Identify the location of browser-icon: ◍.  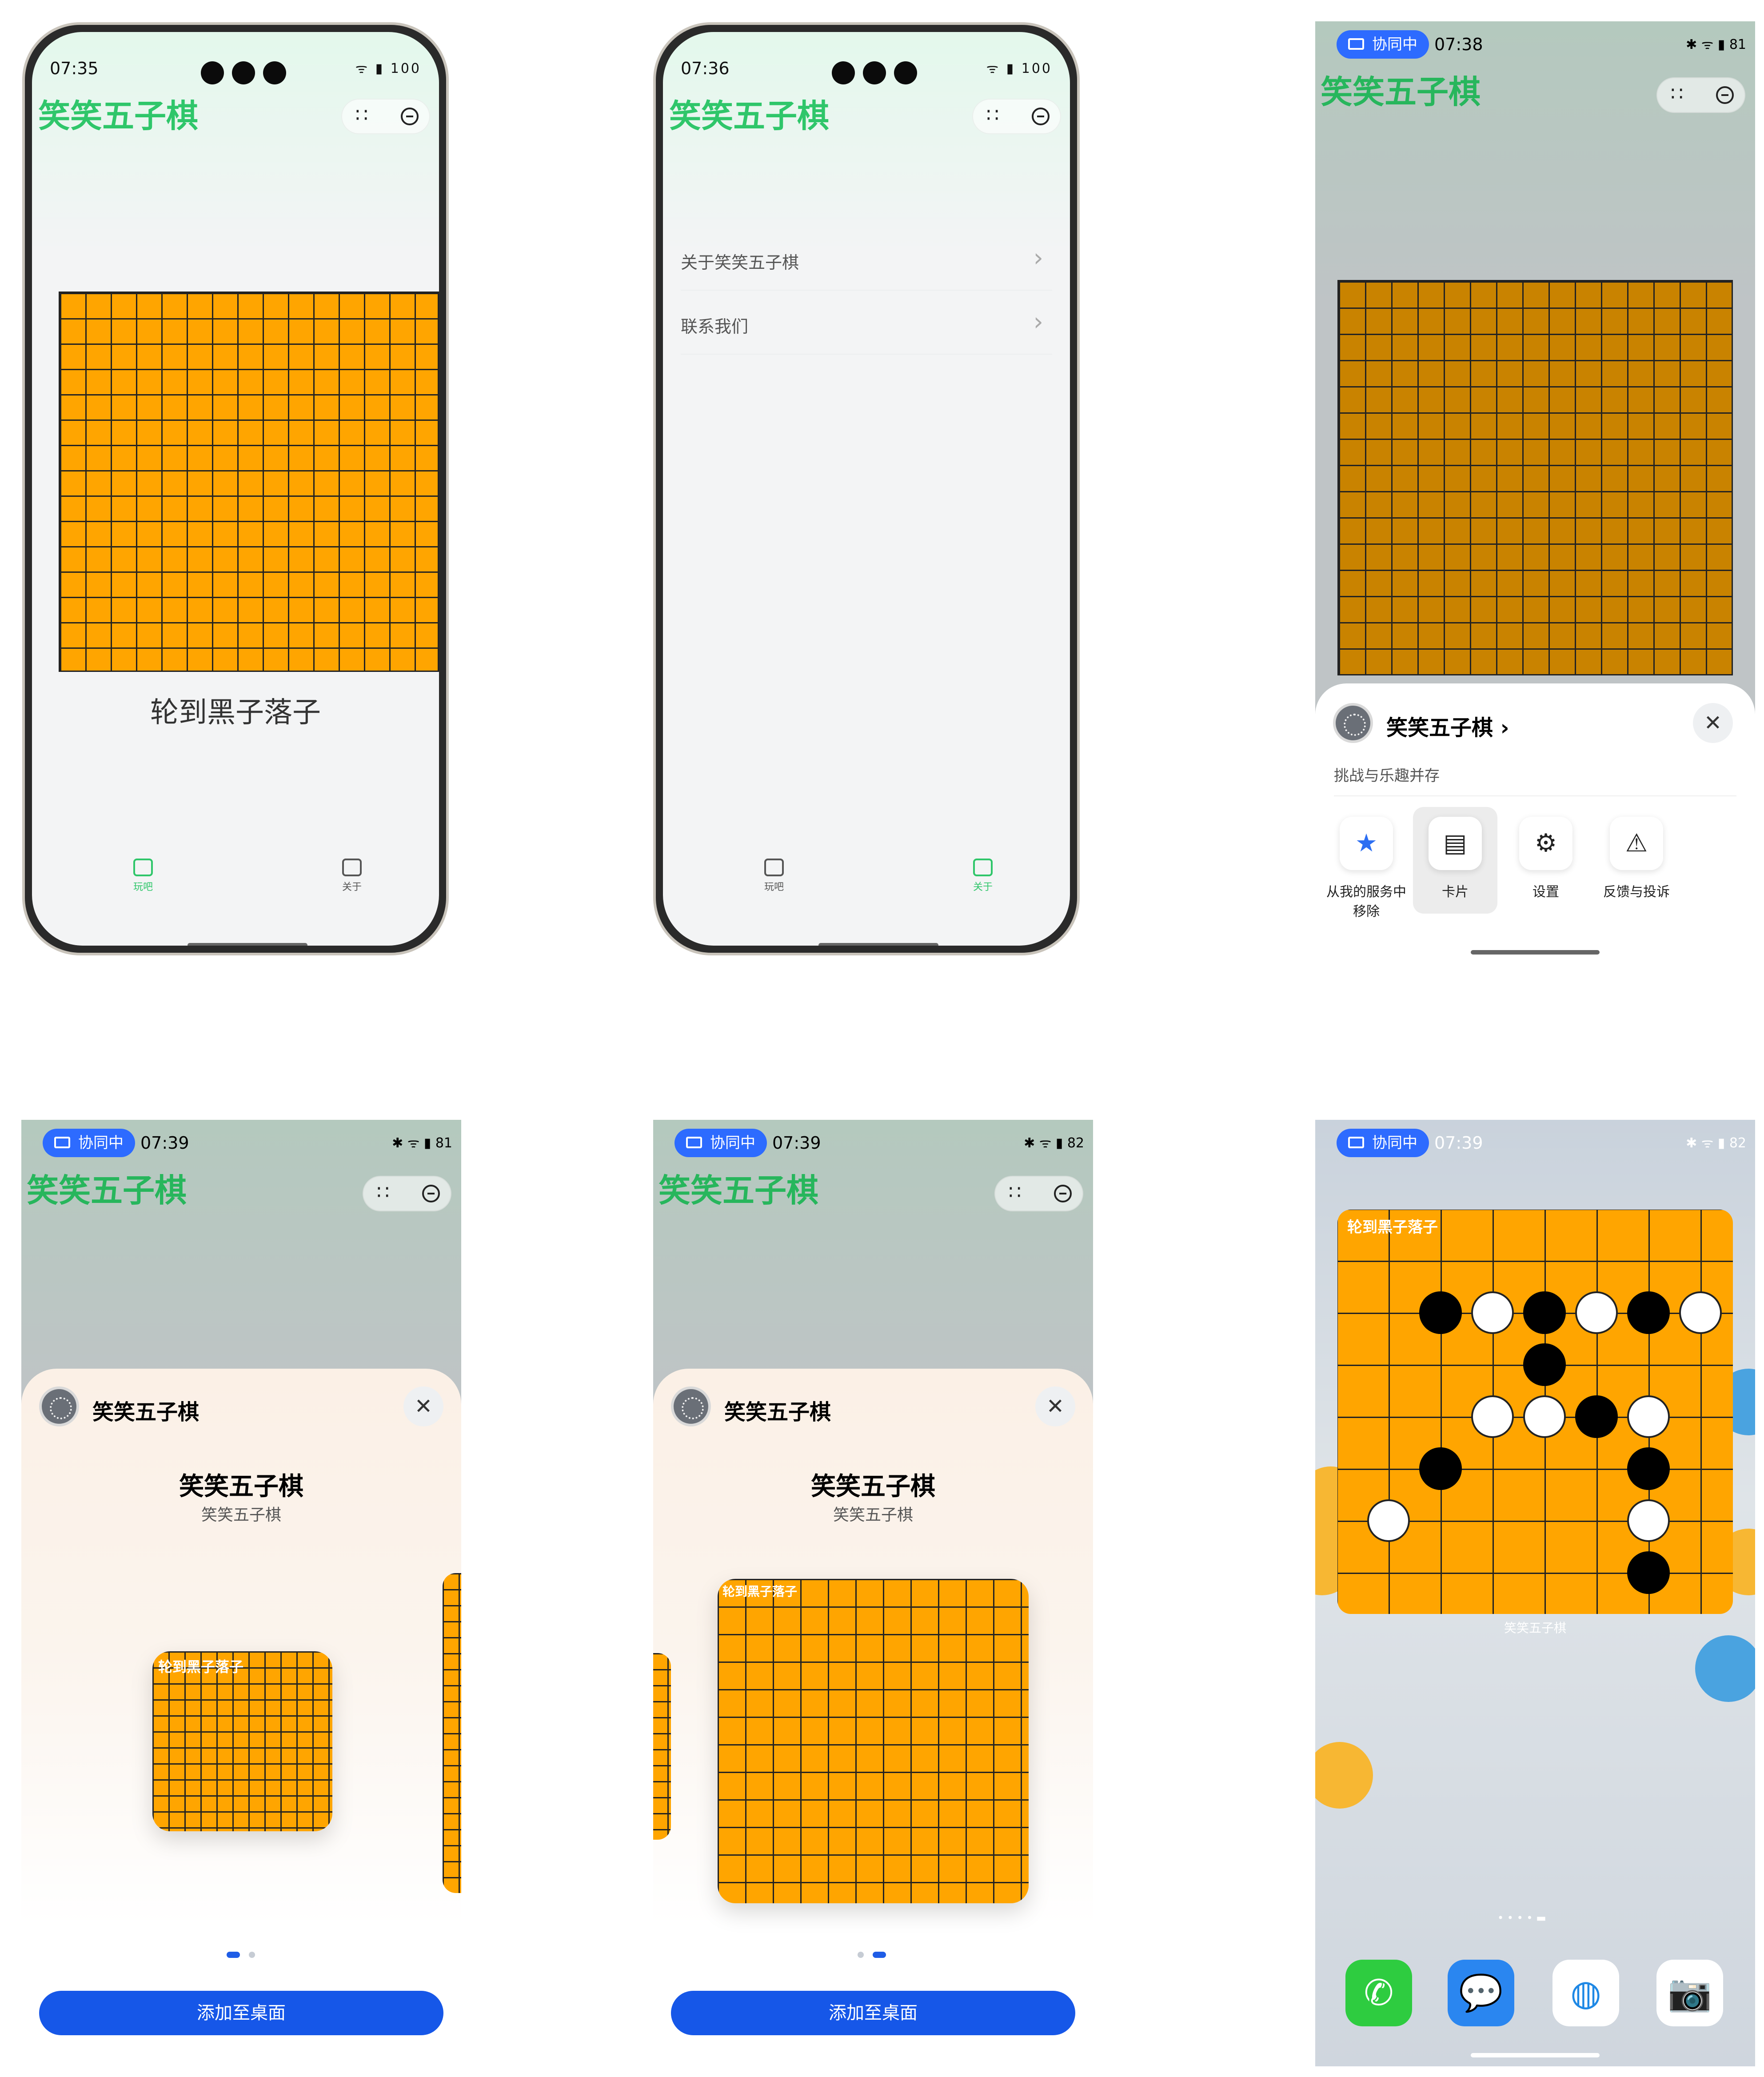
(1585, 1993).